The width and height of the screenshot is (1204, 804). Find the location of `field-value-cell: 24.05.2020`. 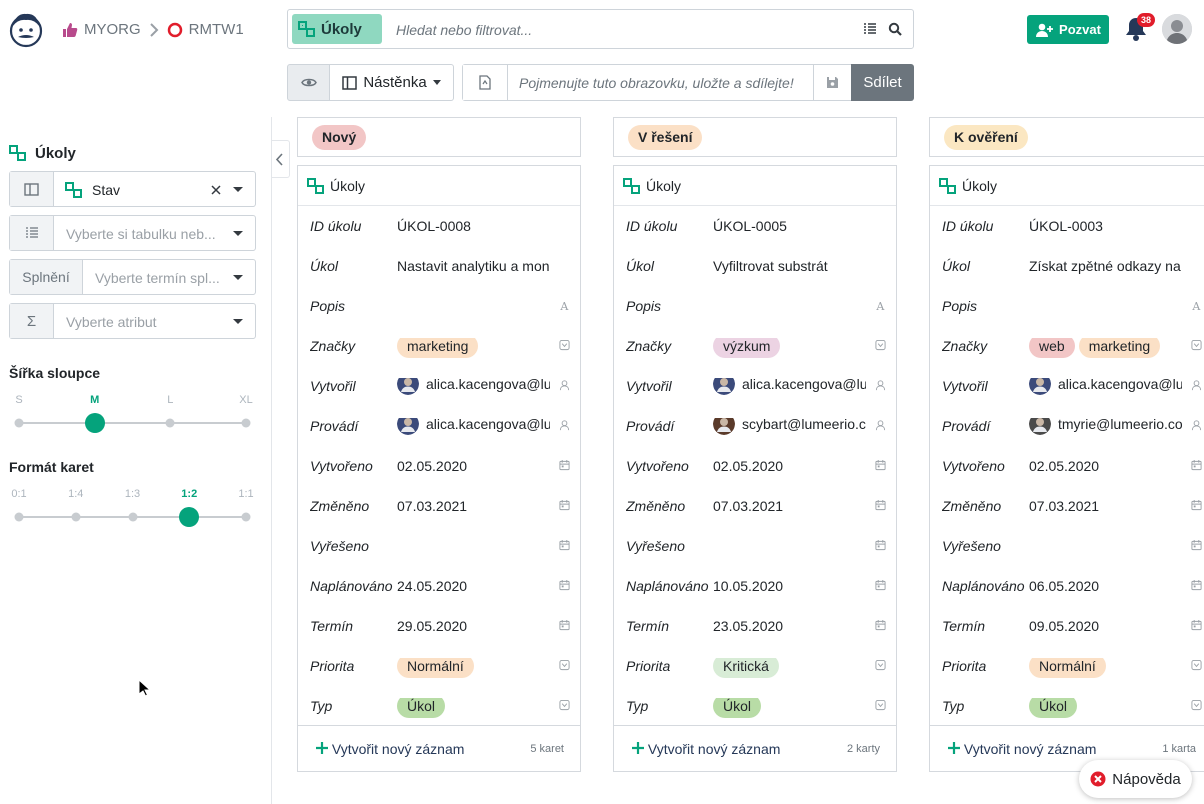

field-value-cell: 24.05.2020 is located at coordinates (473, 586).